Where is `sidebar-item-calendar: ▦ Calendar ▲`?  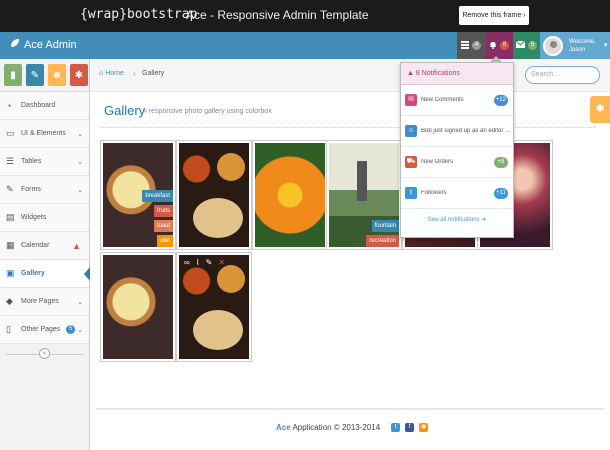 sidebar-item-calendar: ▦ Calendar ▲ is located at coordinates (44, 246).